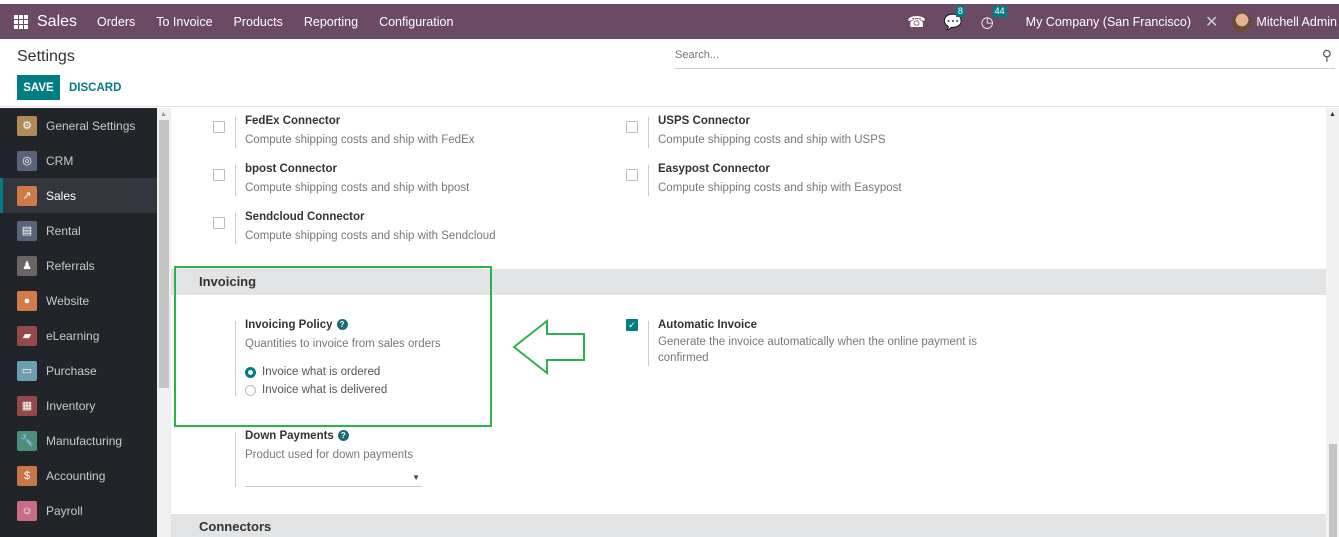 The image size is (1339, 537). I want to click on sidebar-item-label: Inventory, so click(71, 405).